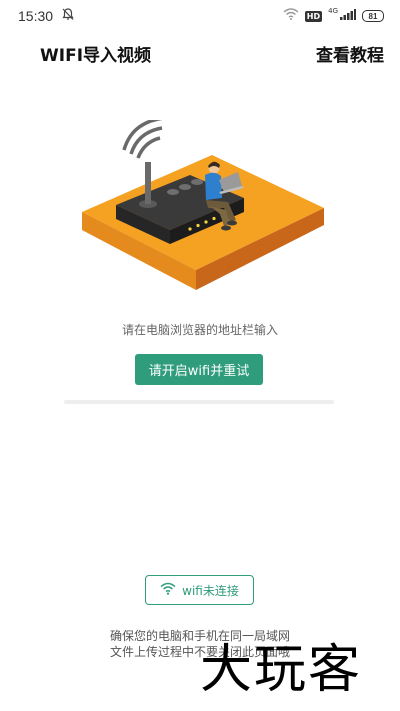 The width and height of the screenshot is (400, 711). What do you see at coordinates (68, 16) in the screenshot?
I see `notification-muted-icon` at bounding box center [68, 16].